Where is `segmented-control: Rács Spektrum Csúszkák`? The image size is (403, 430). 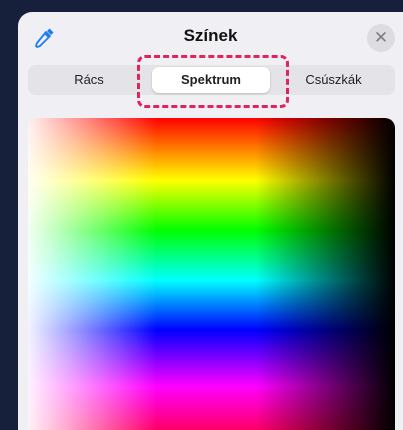 segmented-control: Rács Spektrum Csúszkák is located at coordinates (211, 80).